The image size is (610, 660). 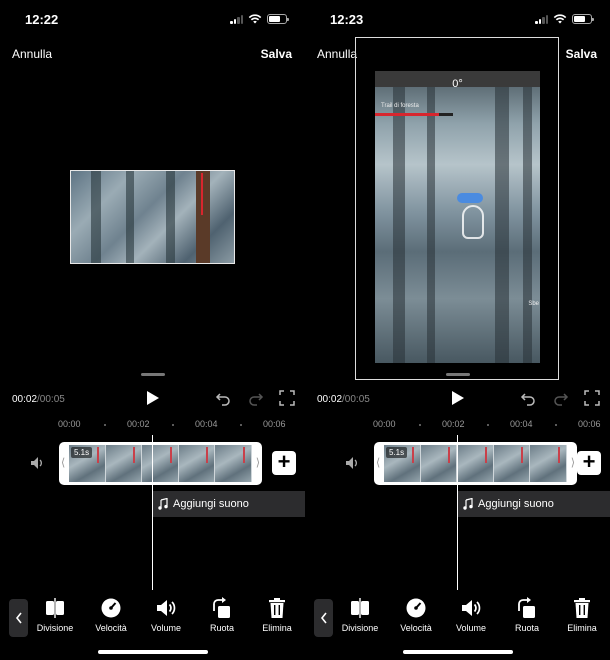 I want to click on status-time: 12:22, so click(x=42, y=19).